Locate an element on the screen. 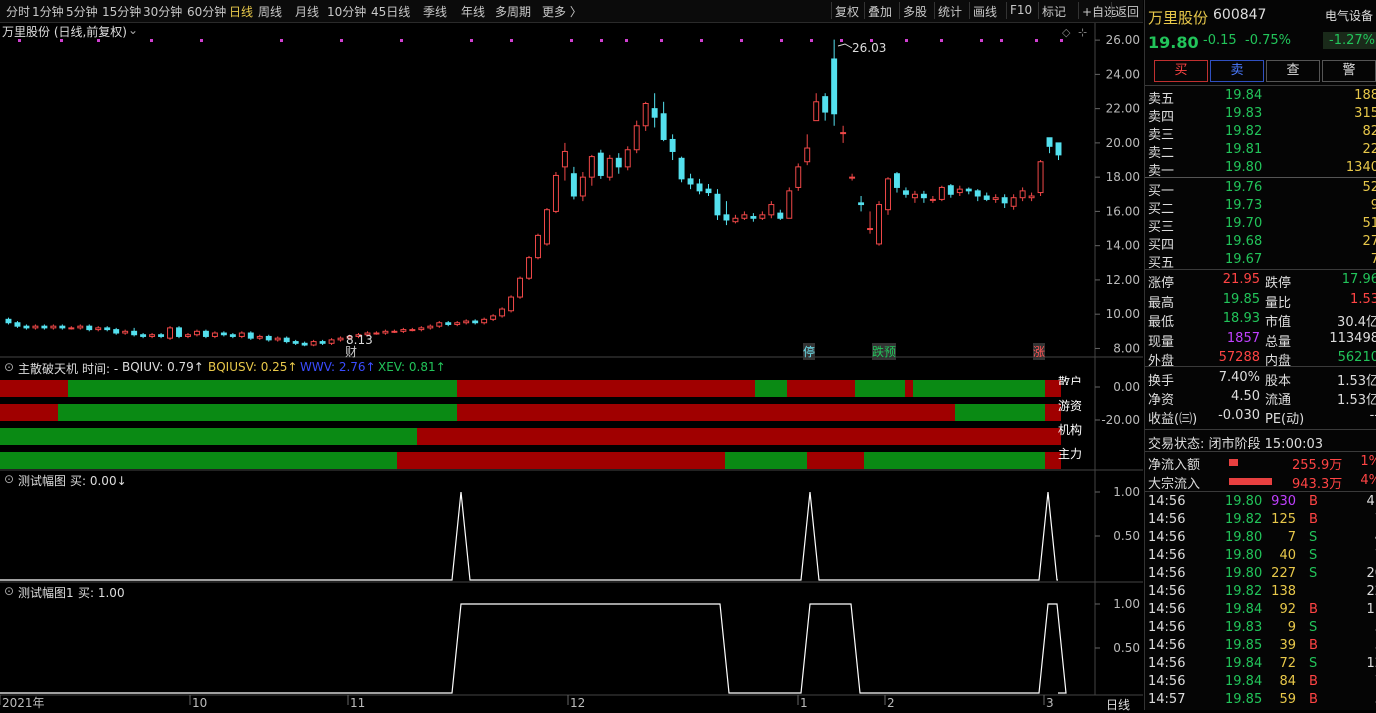  ask-price: 19.81 is located at coordinates (1244, 149).